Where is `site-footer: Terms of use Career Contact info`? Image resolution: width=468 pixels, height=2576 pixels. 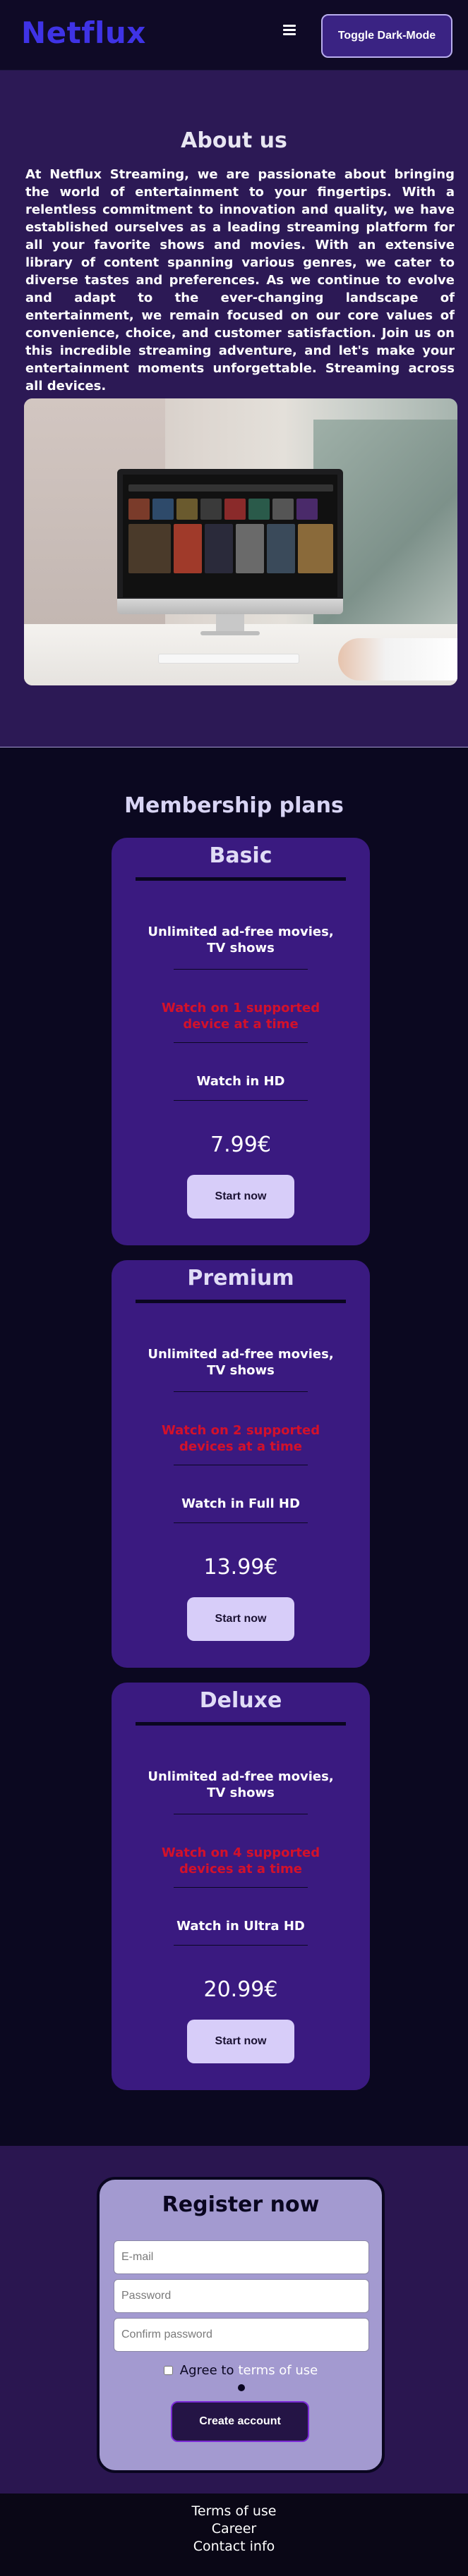 site-footer: Terms of use Career Contact info is located at coordinates (234, 2535).